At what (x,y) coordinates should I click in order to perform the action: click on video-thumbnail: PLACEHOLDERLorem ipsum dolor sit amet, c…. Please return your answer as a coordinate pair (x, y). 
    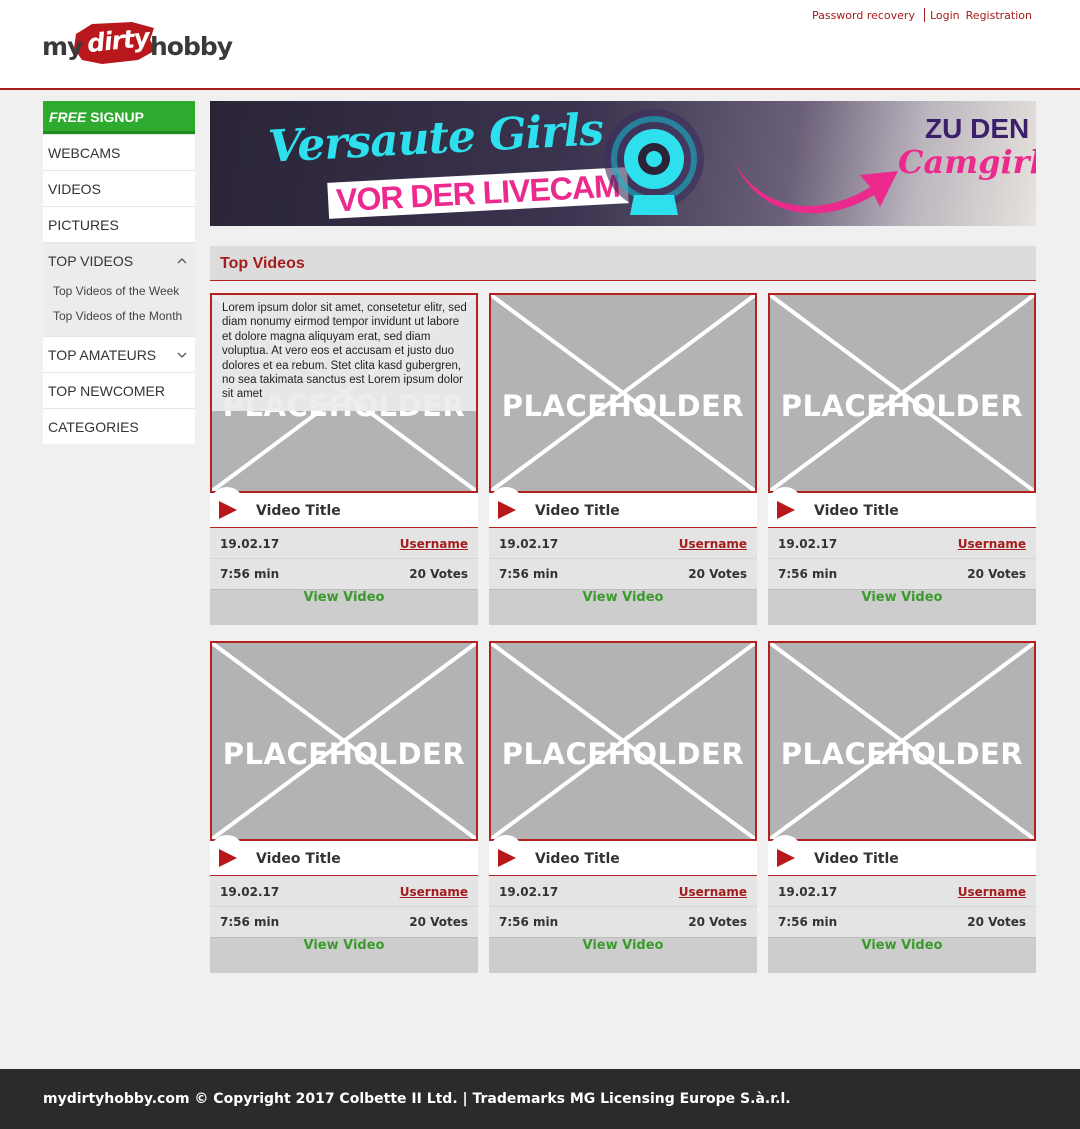
    Looking at the image, I should click on (344, 393).